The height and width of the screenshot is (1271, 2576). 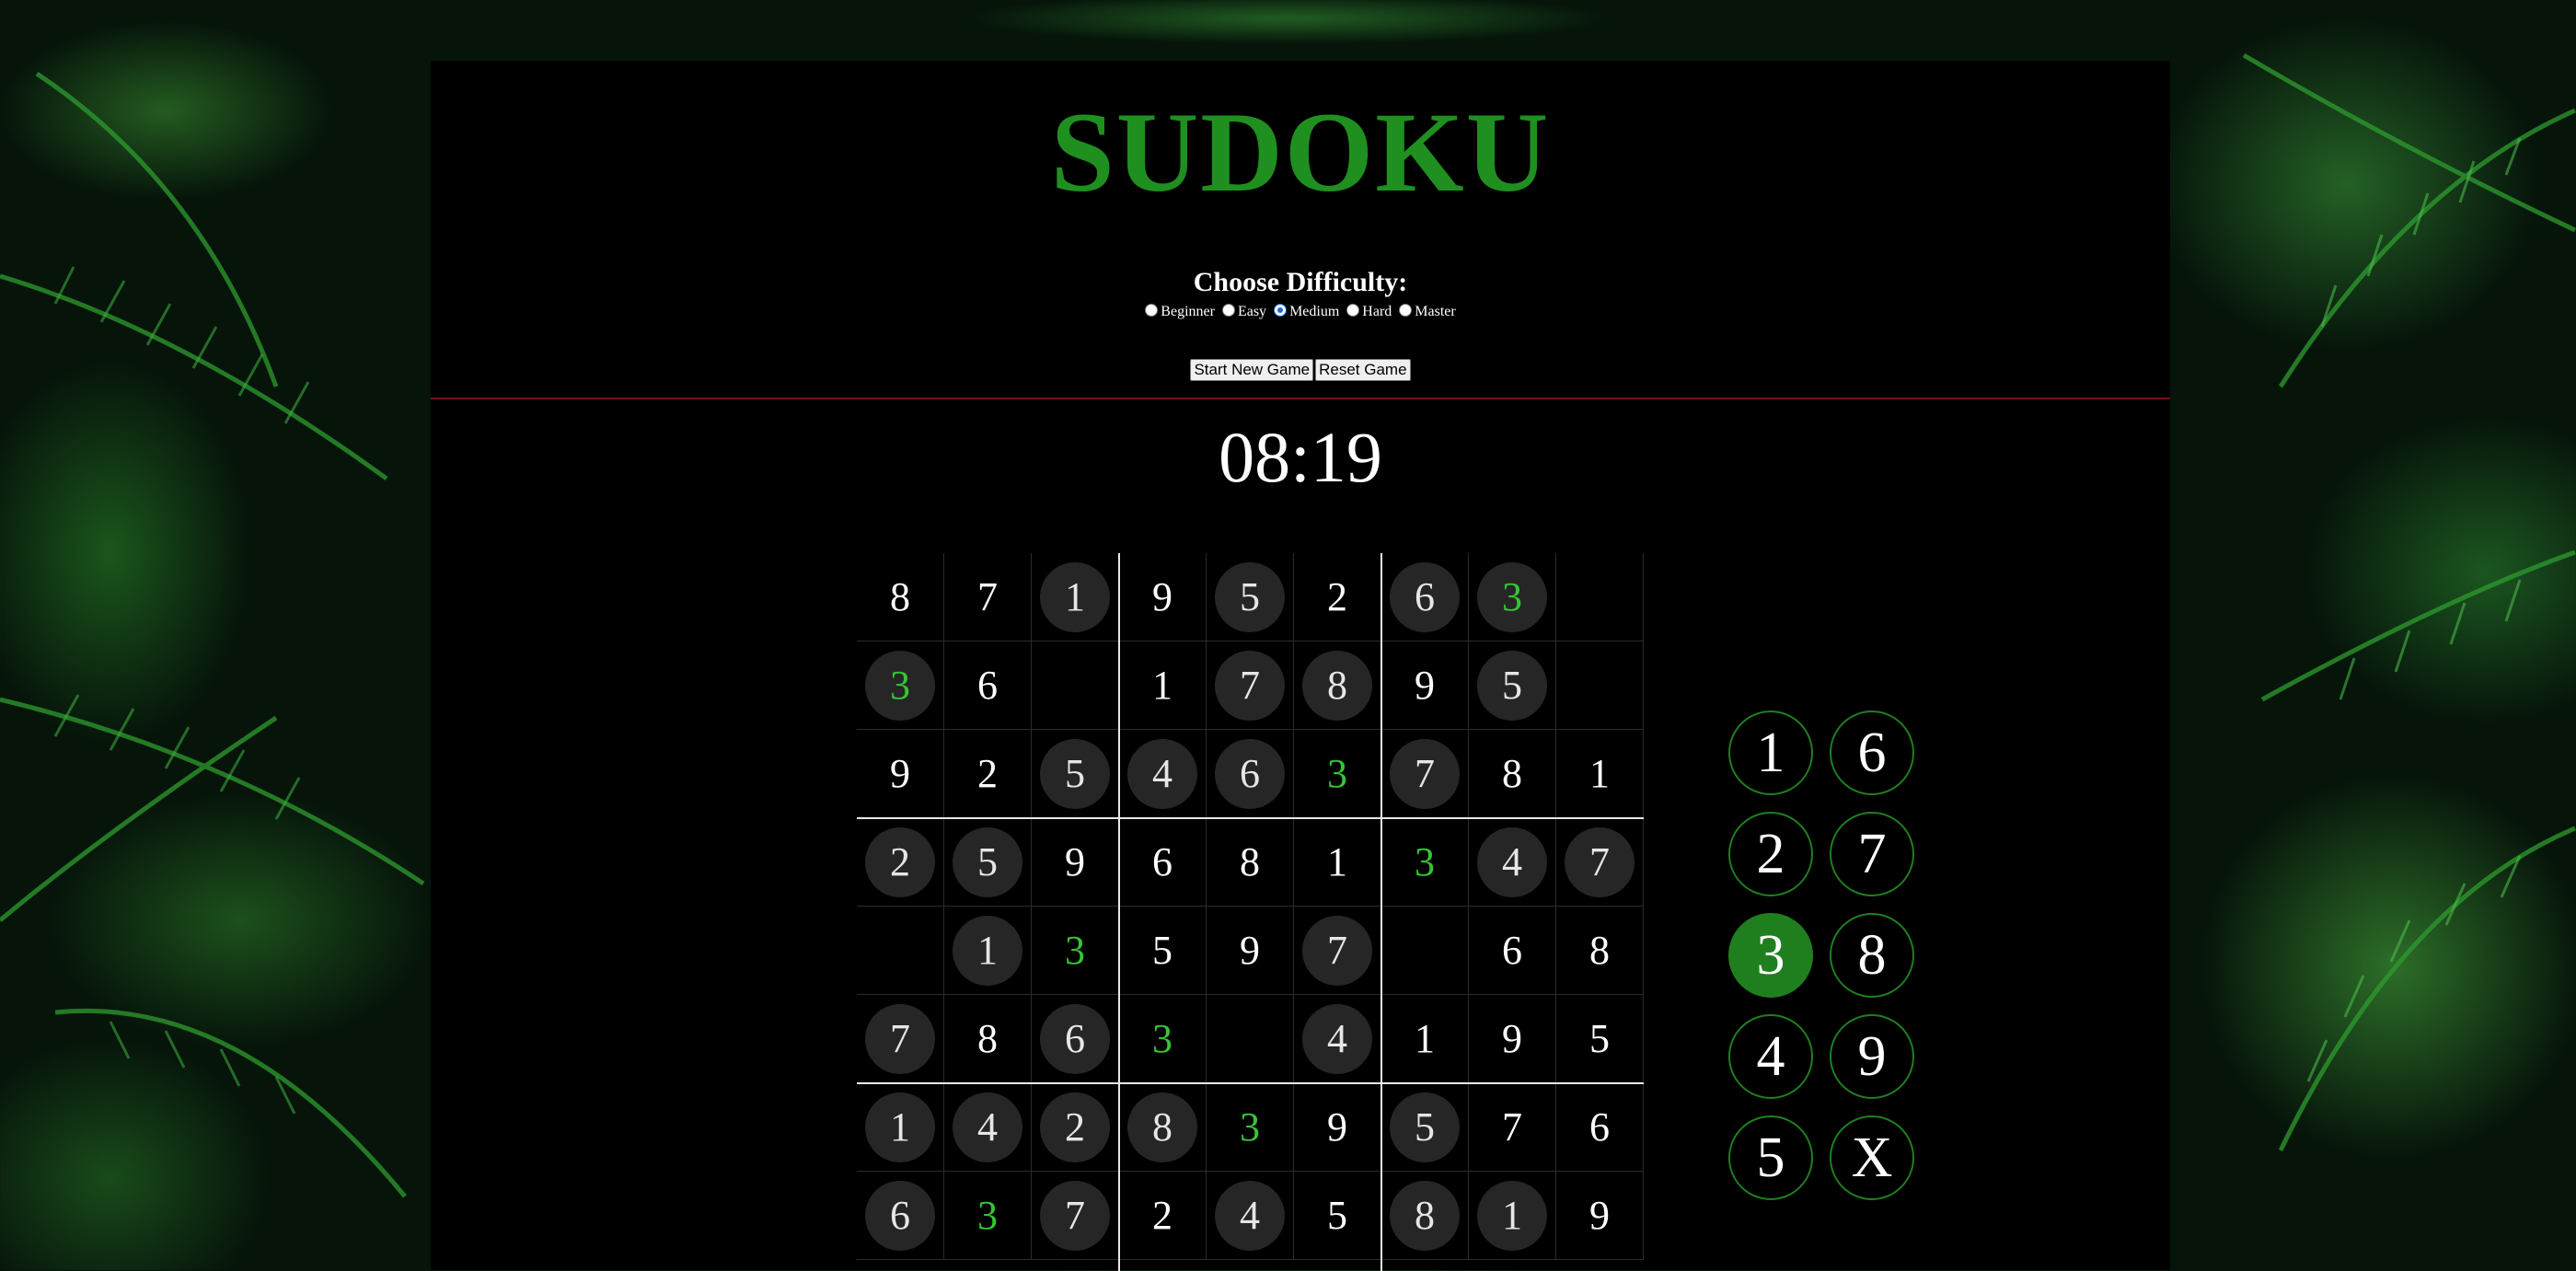 I want to click on radio-beginner, so click(x=1152, y=310).